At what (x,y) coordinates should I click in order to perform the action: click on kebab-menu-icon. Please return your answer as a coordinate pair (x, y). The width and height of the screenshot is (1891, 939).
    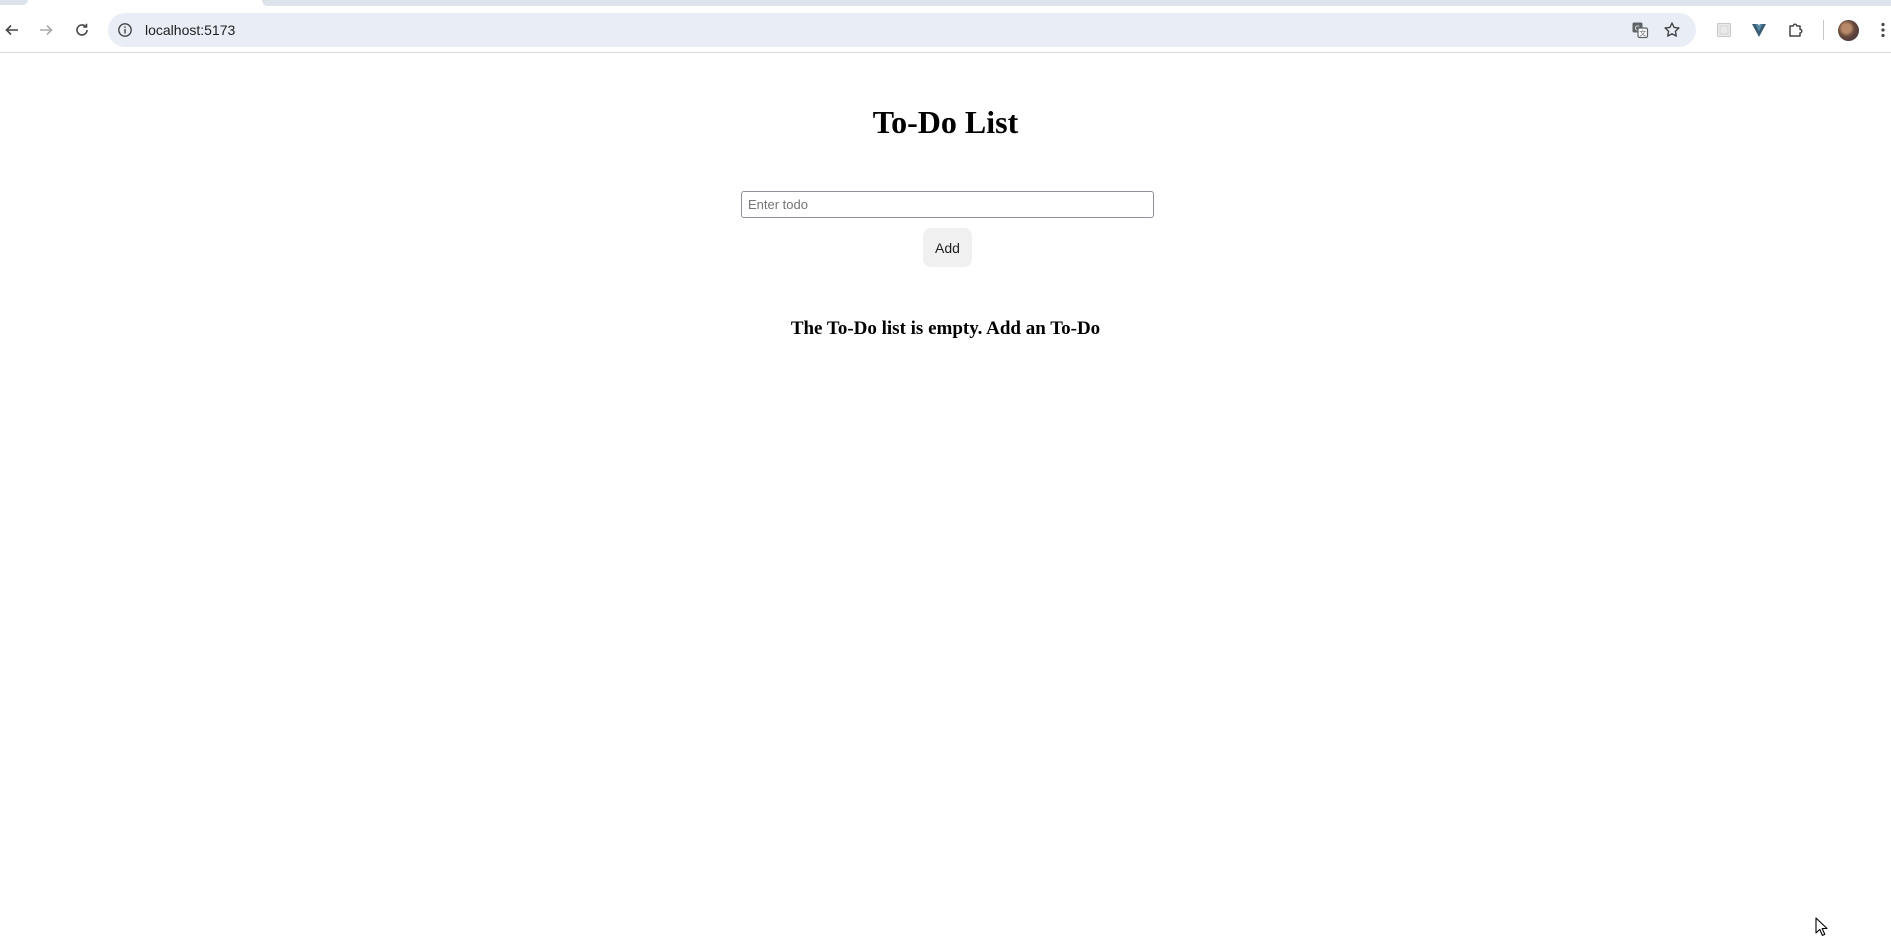
    Looking at the image, I should click on (1883, 30).